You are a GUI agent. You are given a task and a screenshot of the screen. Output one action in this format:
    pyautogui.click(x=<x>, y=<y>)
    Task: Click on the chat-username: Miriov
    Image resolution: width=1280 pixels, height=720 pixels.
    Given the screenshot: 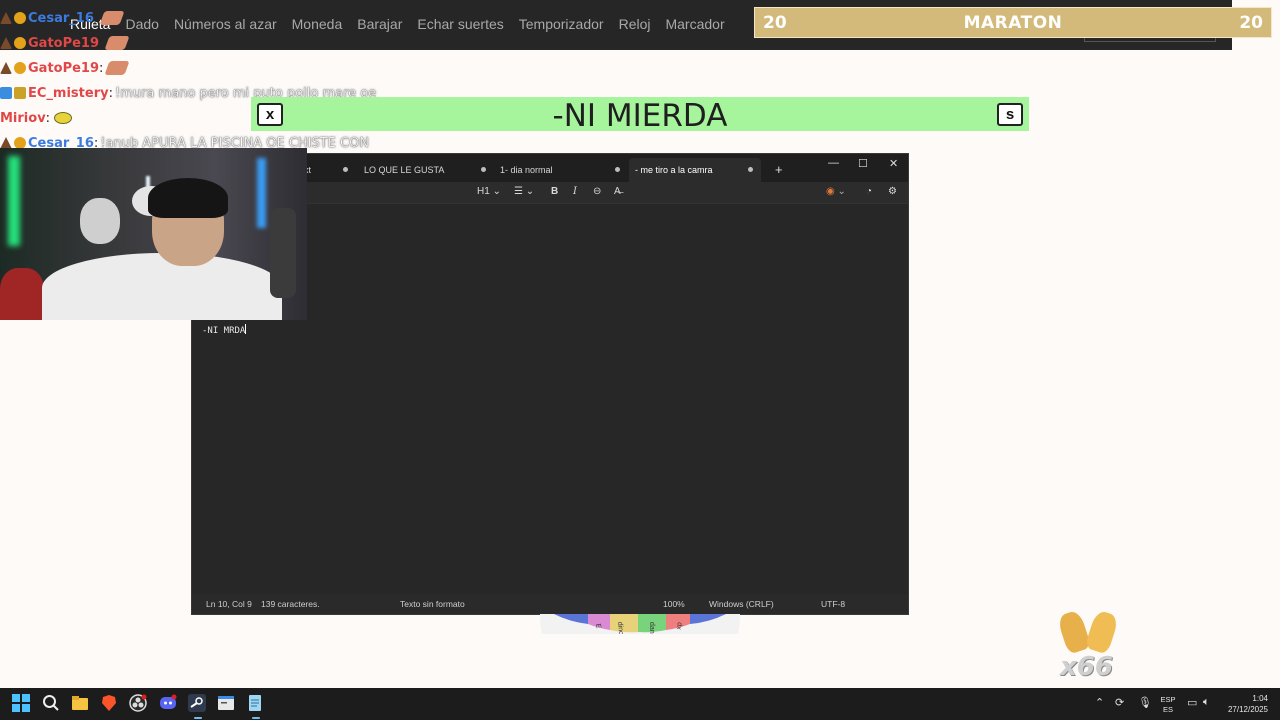 What is the action you would take?
    pyautogui.click(x=23, y=118)
    